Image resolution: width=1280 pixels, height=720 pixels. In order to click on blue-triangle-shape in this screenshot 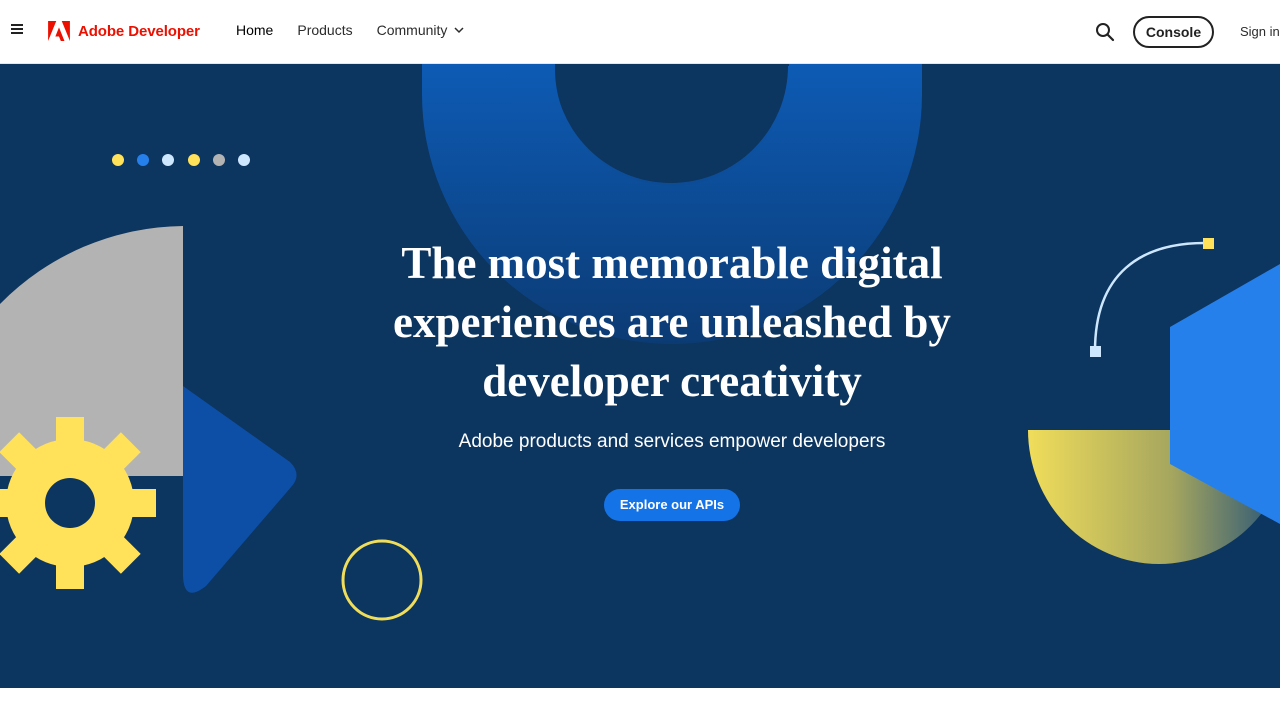, I will do `click(240, 489)`.